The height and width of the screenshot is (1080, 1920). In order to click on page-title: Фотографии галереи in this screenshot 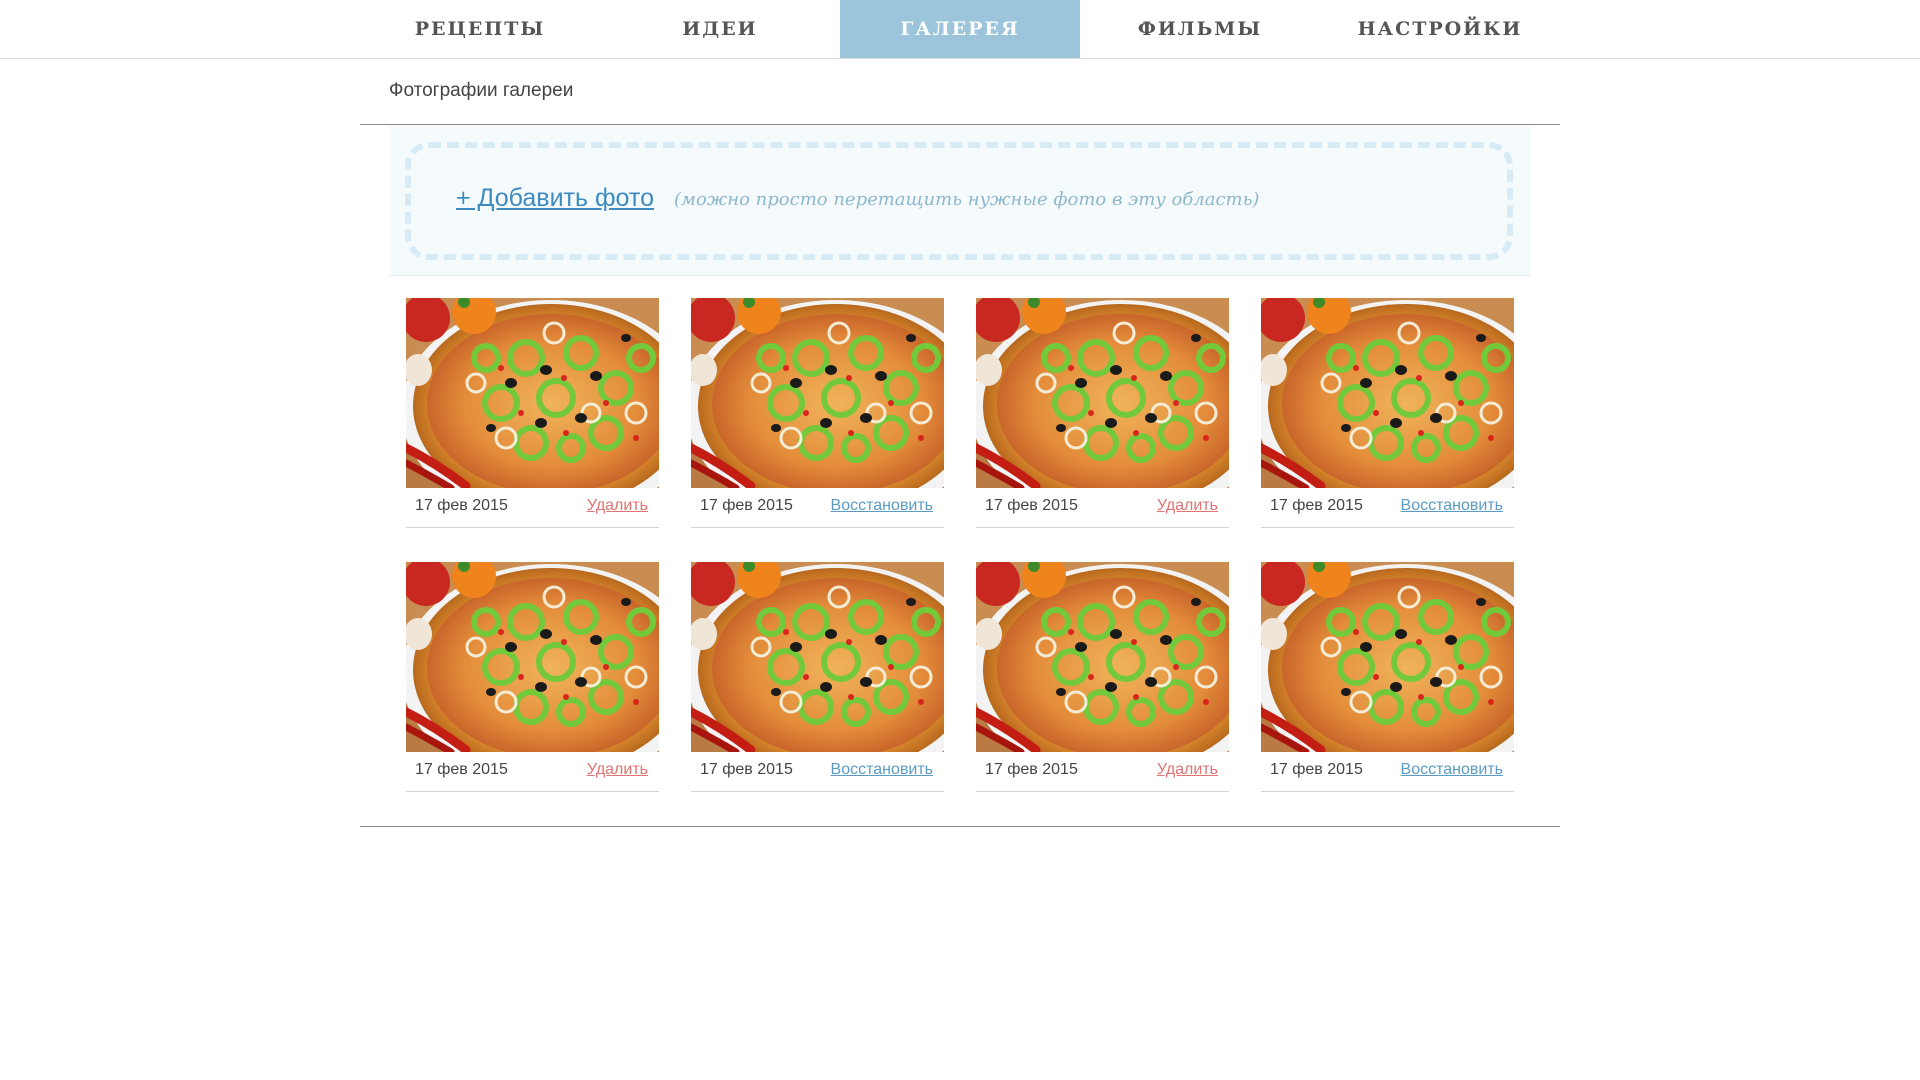, I will do `click(481, 90)`.